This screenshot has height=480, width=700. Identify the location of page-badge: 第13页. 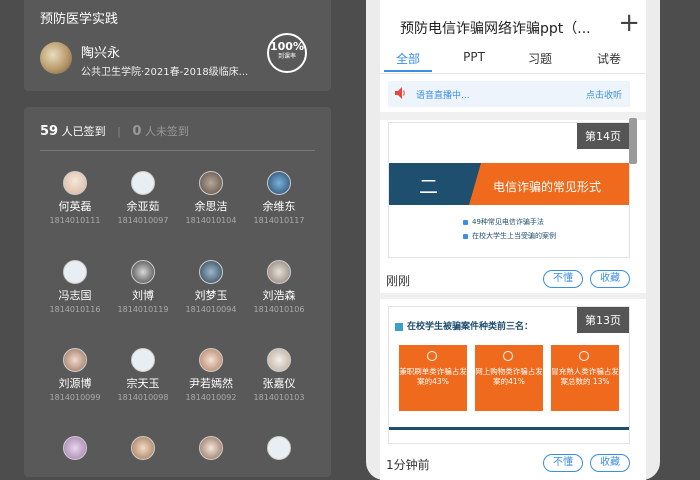
(603, 320).